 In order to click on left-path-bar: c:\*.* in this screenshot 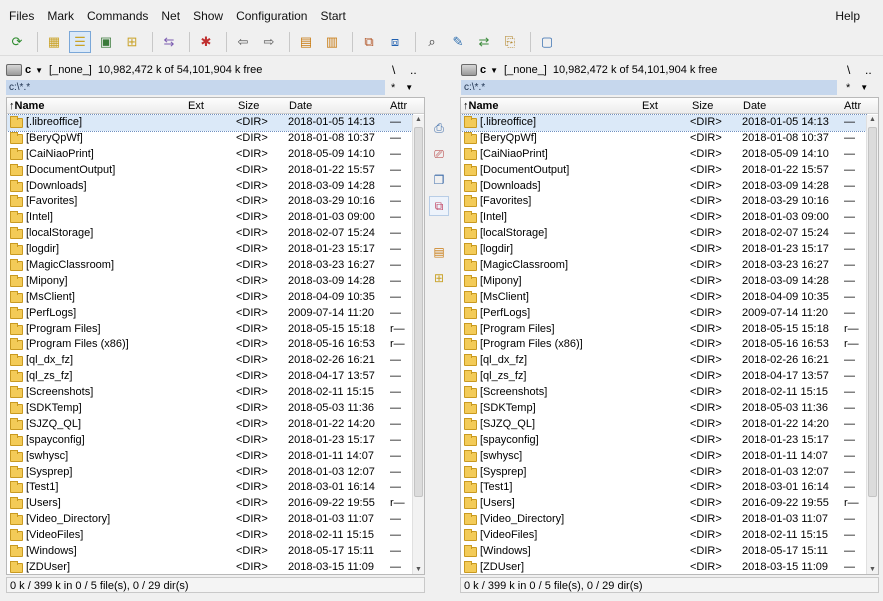, I will do `click(195, 87)`.